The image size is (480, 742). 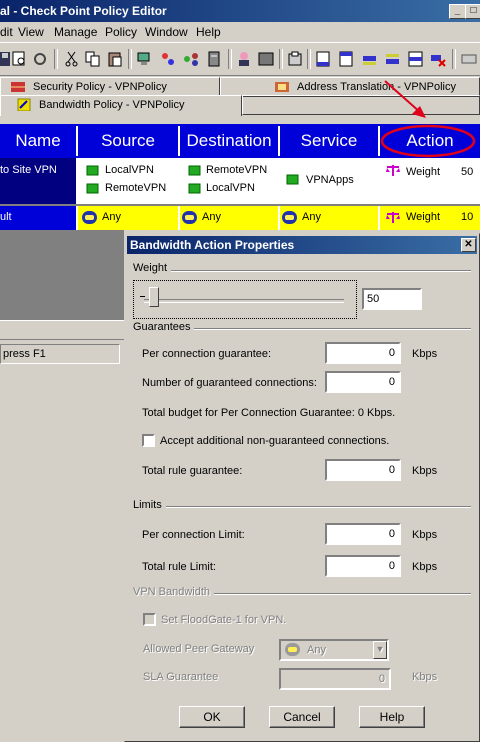 What do you see at coordinates (467, 217) in the screenshot?
I see `action-weight: 10` at bounding box center [467, 217].